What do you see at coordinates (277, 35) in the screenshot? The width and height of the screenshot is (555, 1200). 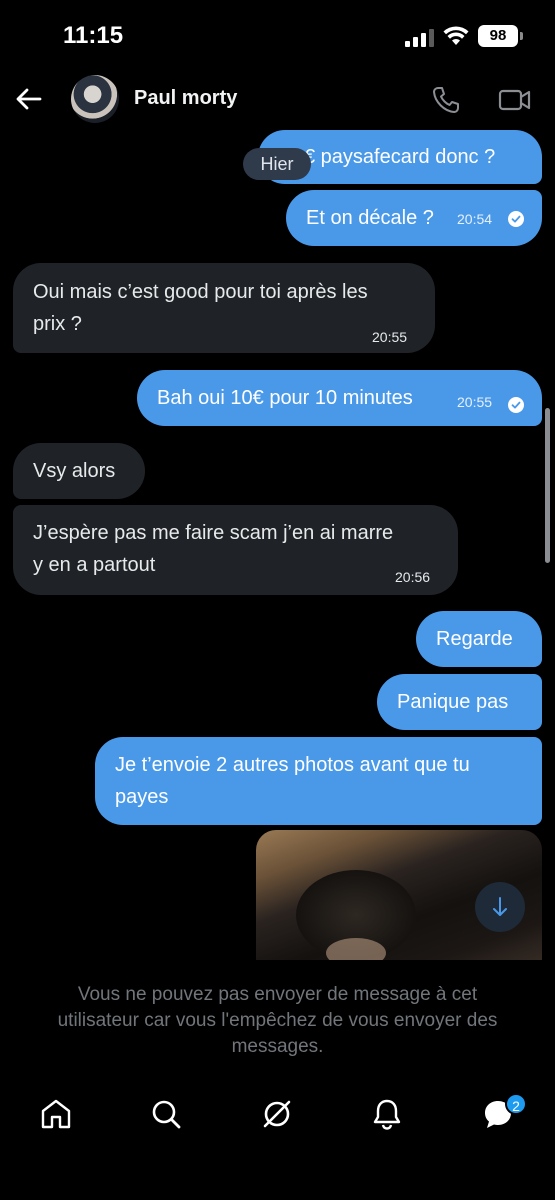 I see `status-bar: 11:15 98` at bounding box center [277, 35].